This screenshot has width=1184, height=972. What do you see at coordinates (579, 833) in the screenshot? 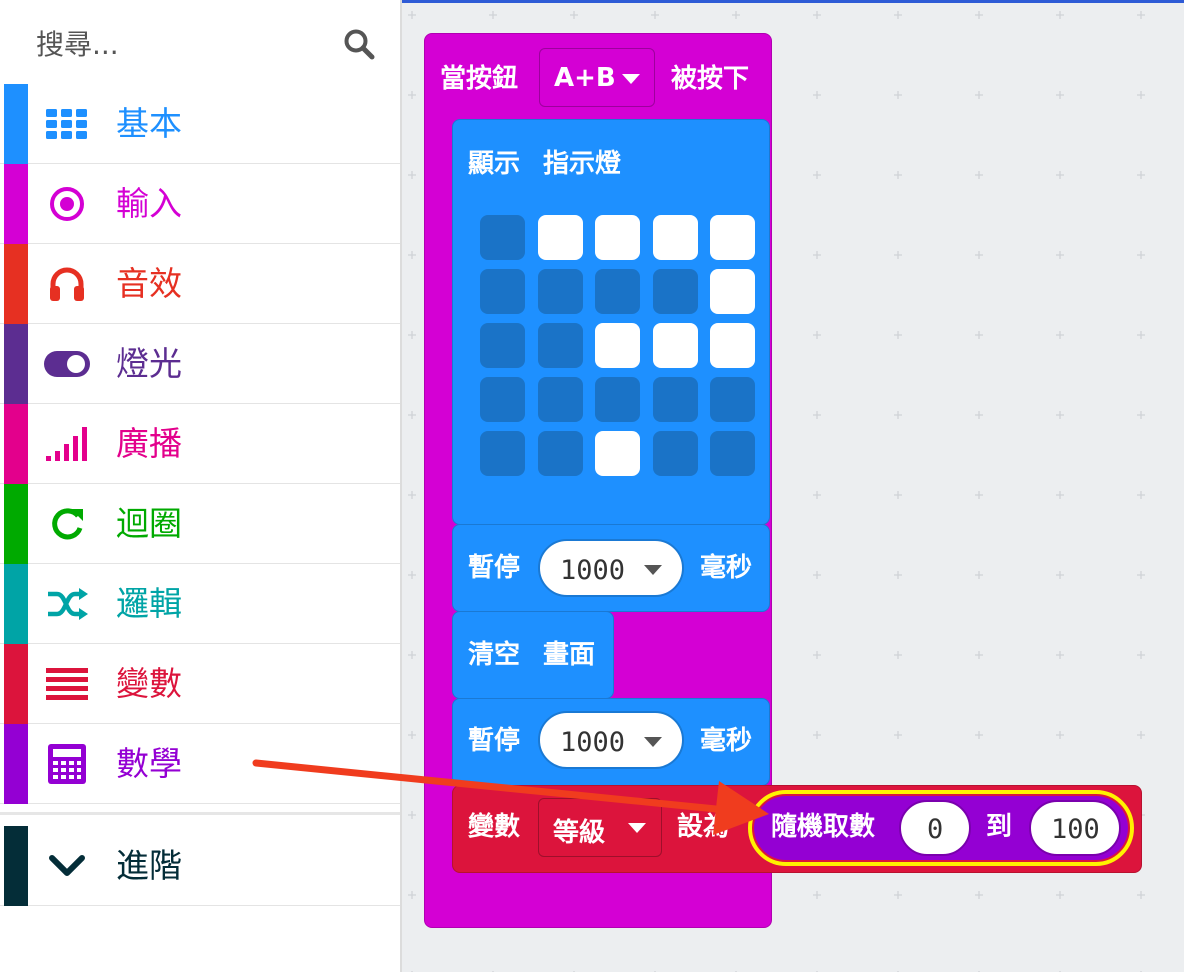
I see `variable-dropdown-value: 等級` at bounding box center [579, 833].